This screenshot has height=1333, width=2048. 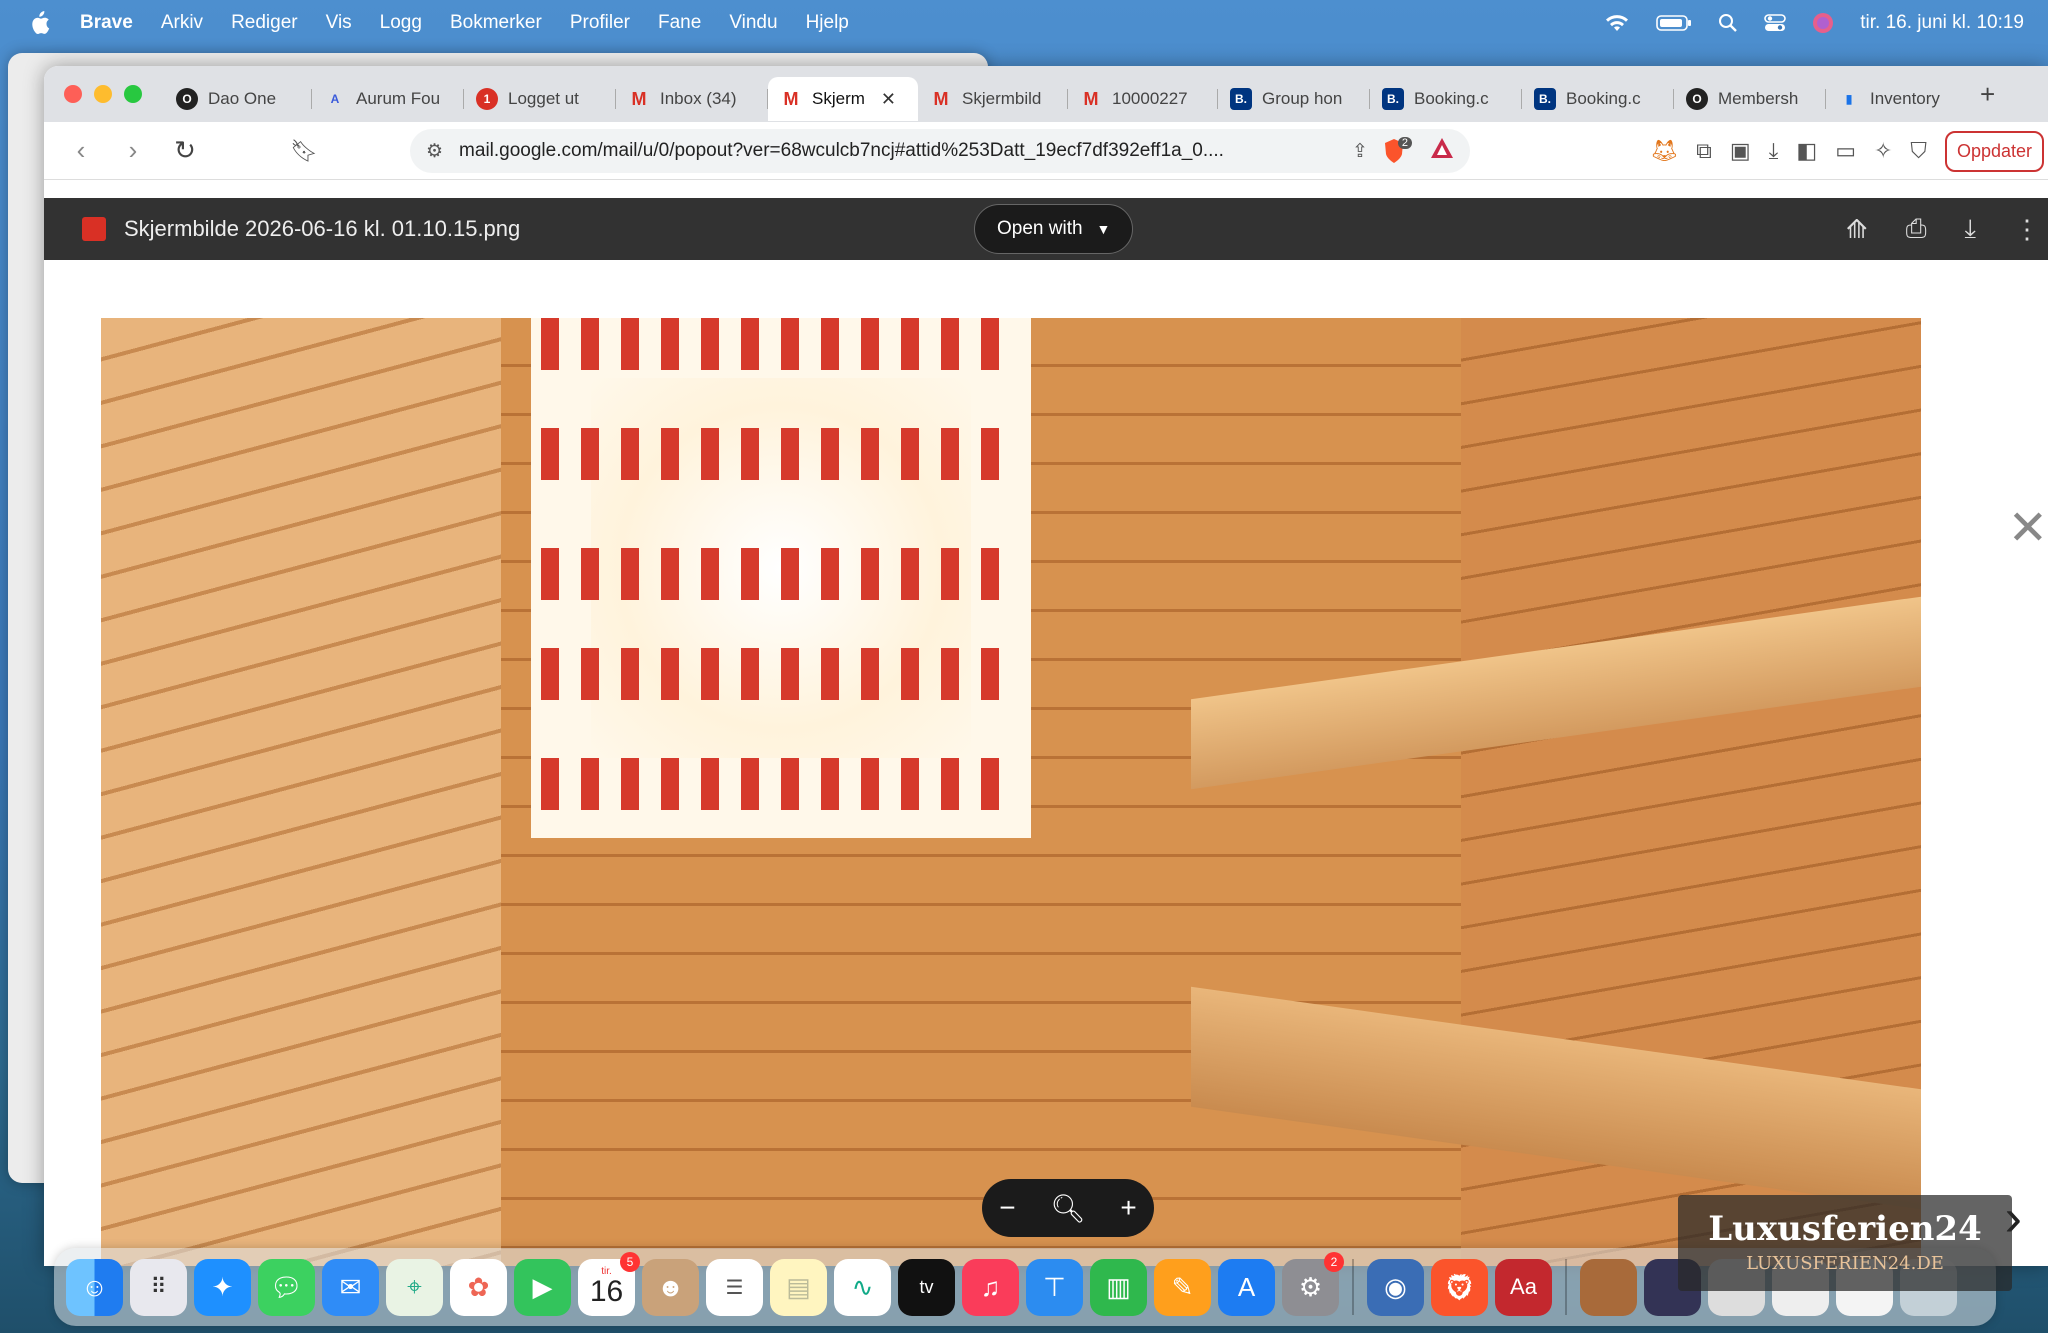 What do you see at coordinates (993, 99) in the screenshot?
I see `tab-skjermbild: M Skjermbild` at bounding box center [993, 99].